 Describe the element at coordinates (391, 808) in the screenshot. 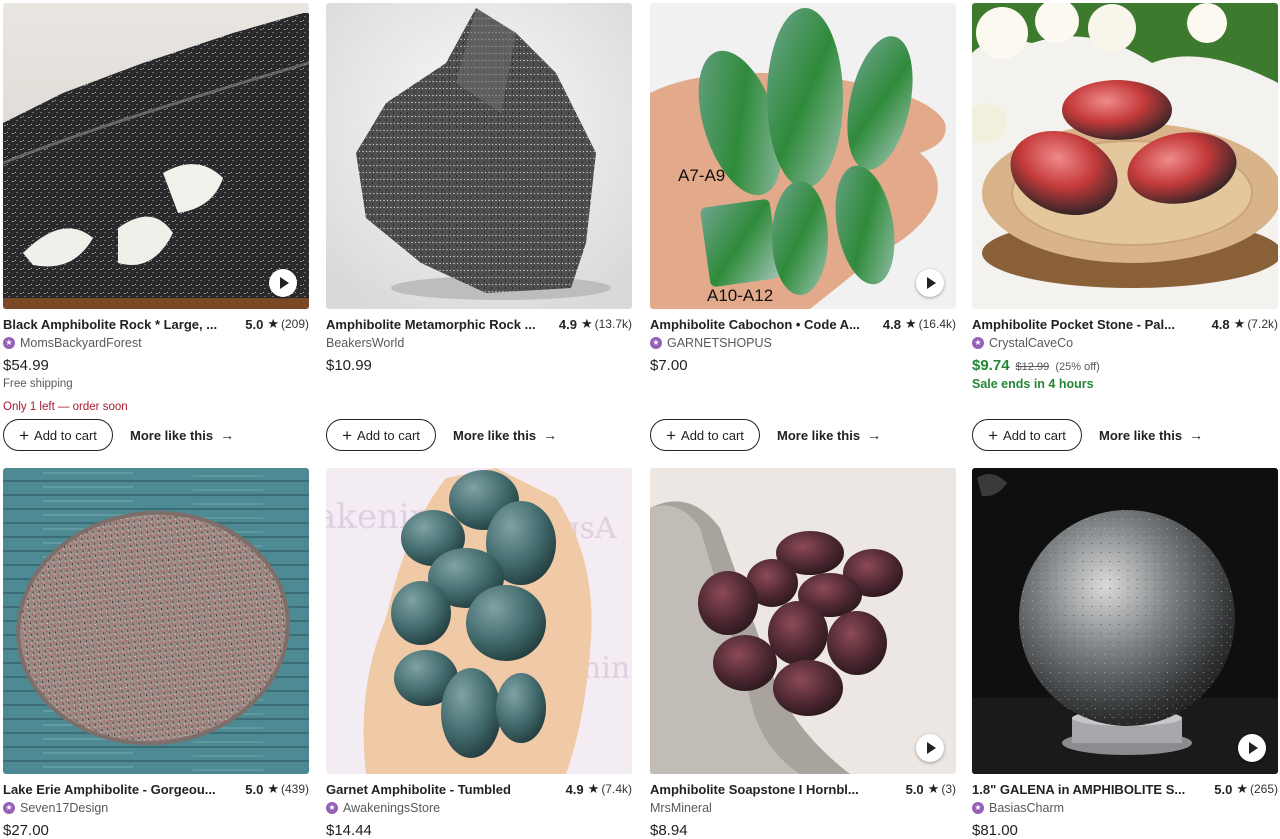

I see `shop-name: AwakeningsStore` at that location.